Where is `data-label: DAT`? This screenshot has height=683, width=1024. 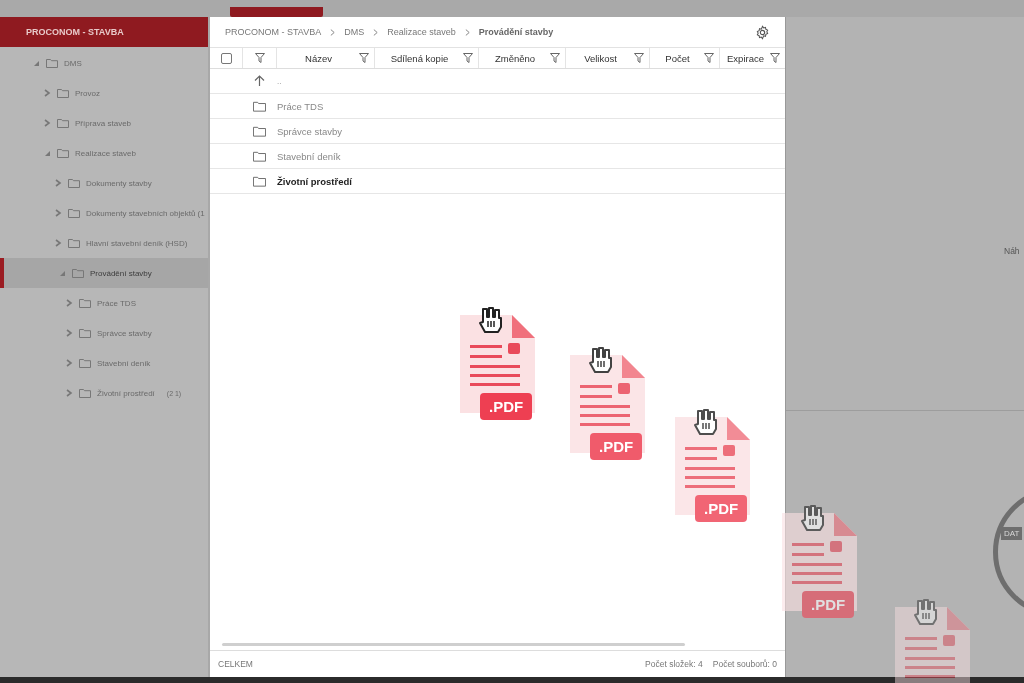 data-label: DAT is located at coordinates (1012, 533).